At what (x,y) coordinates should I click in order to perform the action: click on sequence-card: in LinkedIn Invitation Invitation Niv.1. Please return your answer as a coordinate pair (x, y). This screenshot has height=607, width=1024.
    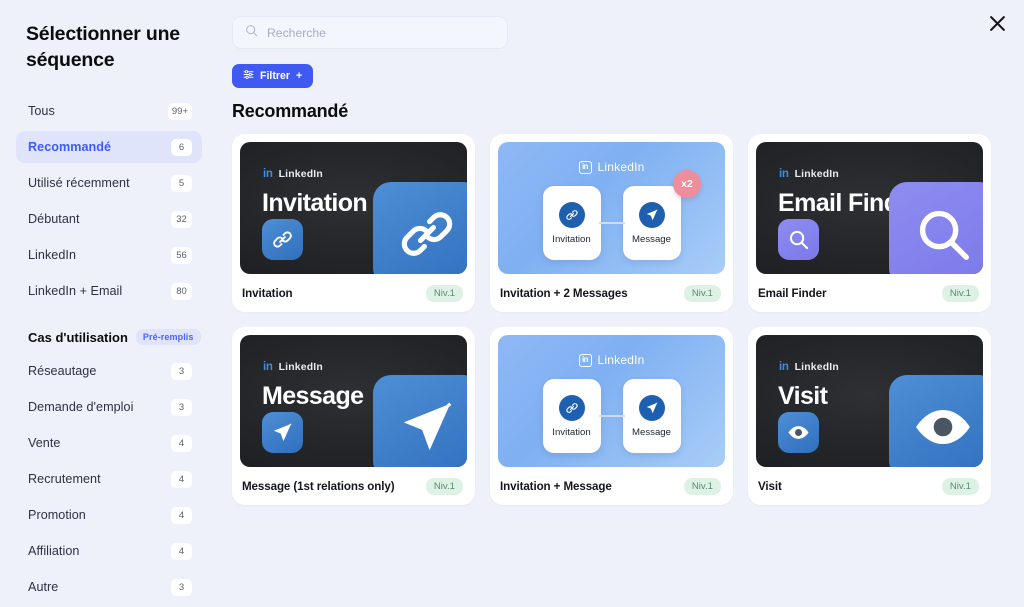
    Looking at the image, I should click on (353, 223).